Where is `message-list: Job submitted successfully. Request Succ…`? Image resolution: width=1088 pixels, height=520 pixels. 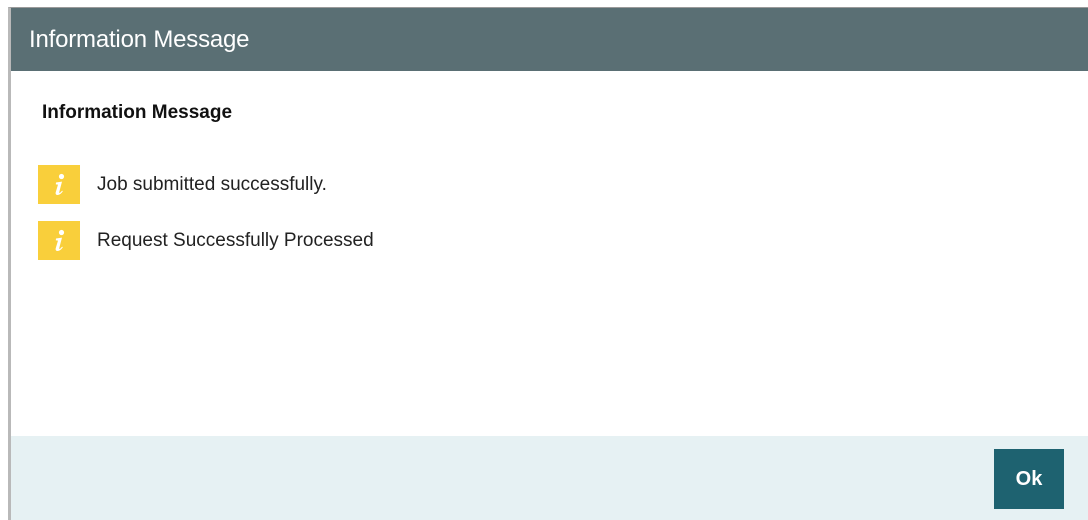 message-list: Job submitted successfully. Request Succ… is located at coordinates (206, 221).